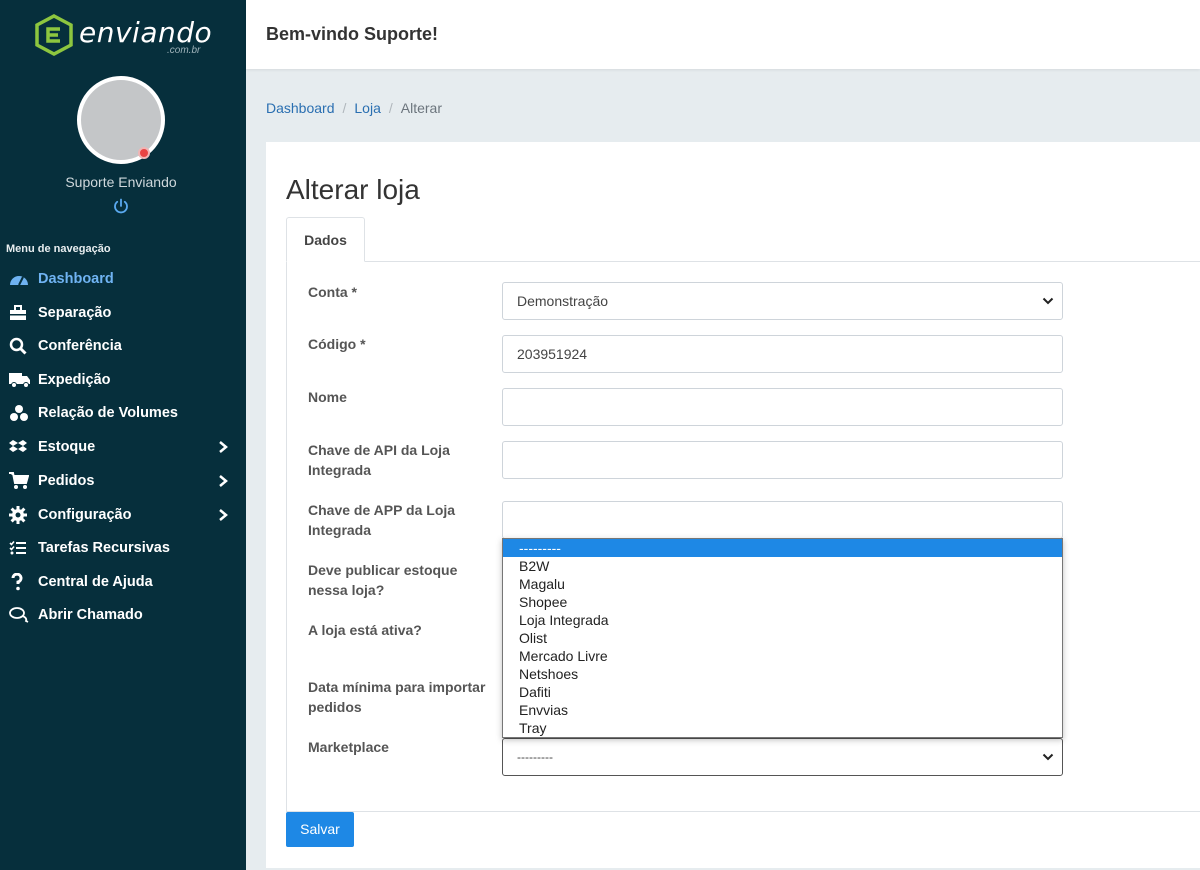  What do you see at coordinates (184, 50) in the screenshot?
I see `brand-suffix: .com.br` at bounding box center [184, 50].